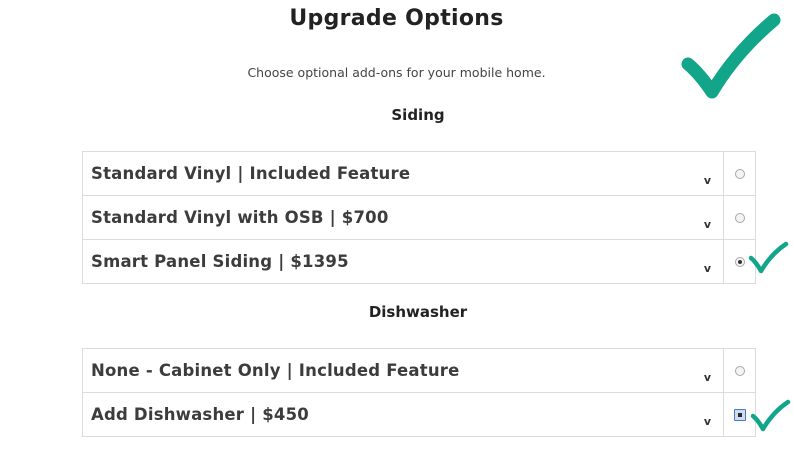 The image size is (793, 452). What do you see at coordinates (418, 312) in the screenshot?
I see `section-title-dishwasher: Dishwasher` at bounding box center [418, 312].